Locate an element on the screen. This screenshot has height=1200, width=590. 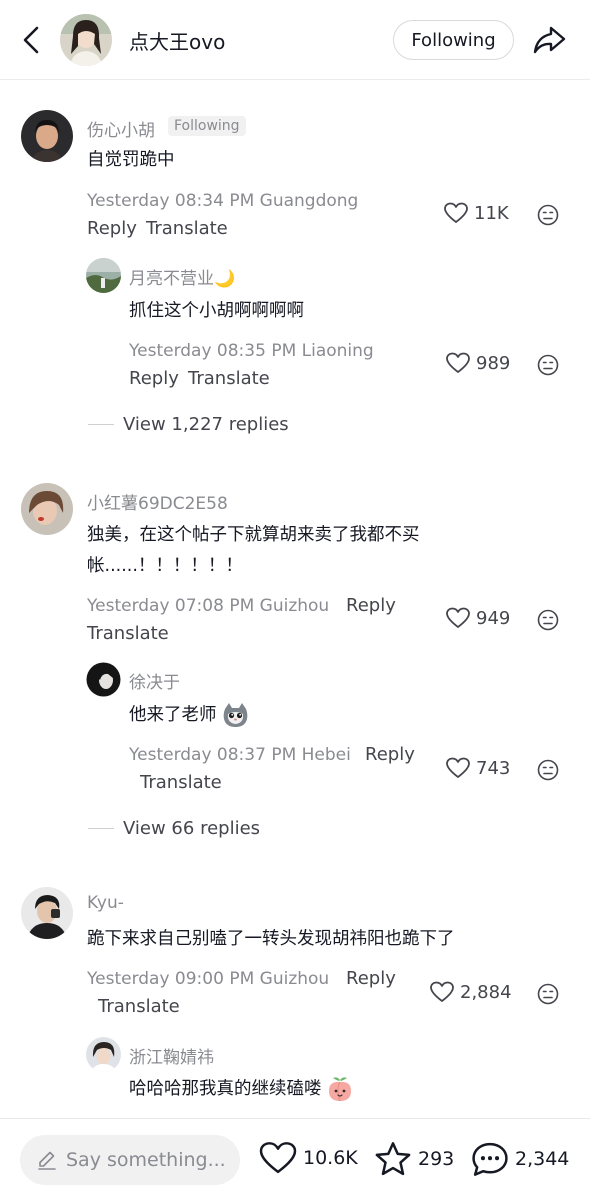
bottom-action-bar: Say something... 10.6K 293 2,344 is located at coordinates (295, 1159).